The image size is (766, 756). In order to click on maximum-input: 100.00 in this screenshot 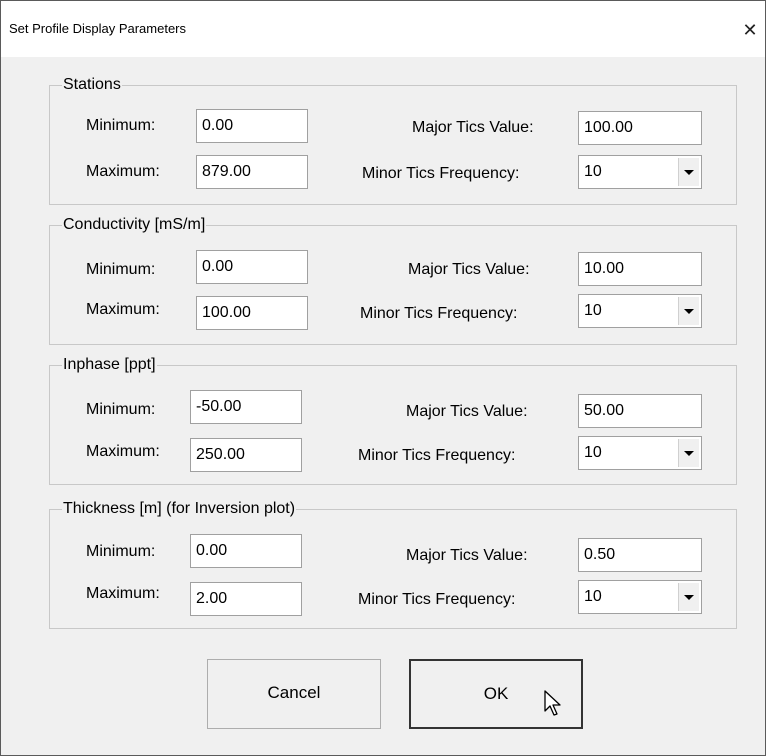, I will do `click(252, 313)`.